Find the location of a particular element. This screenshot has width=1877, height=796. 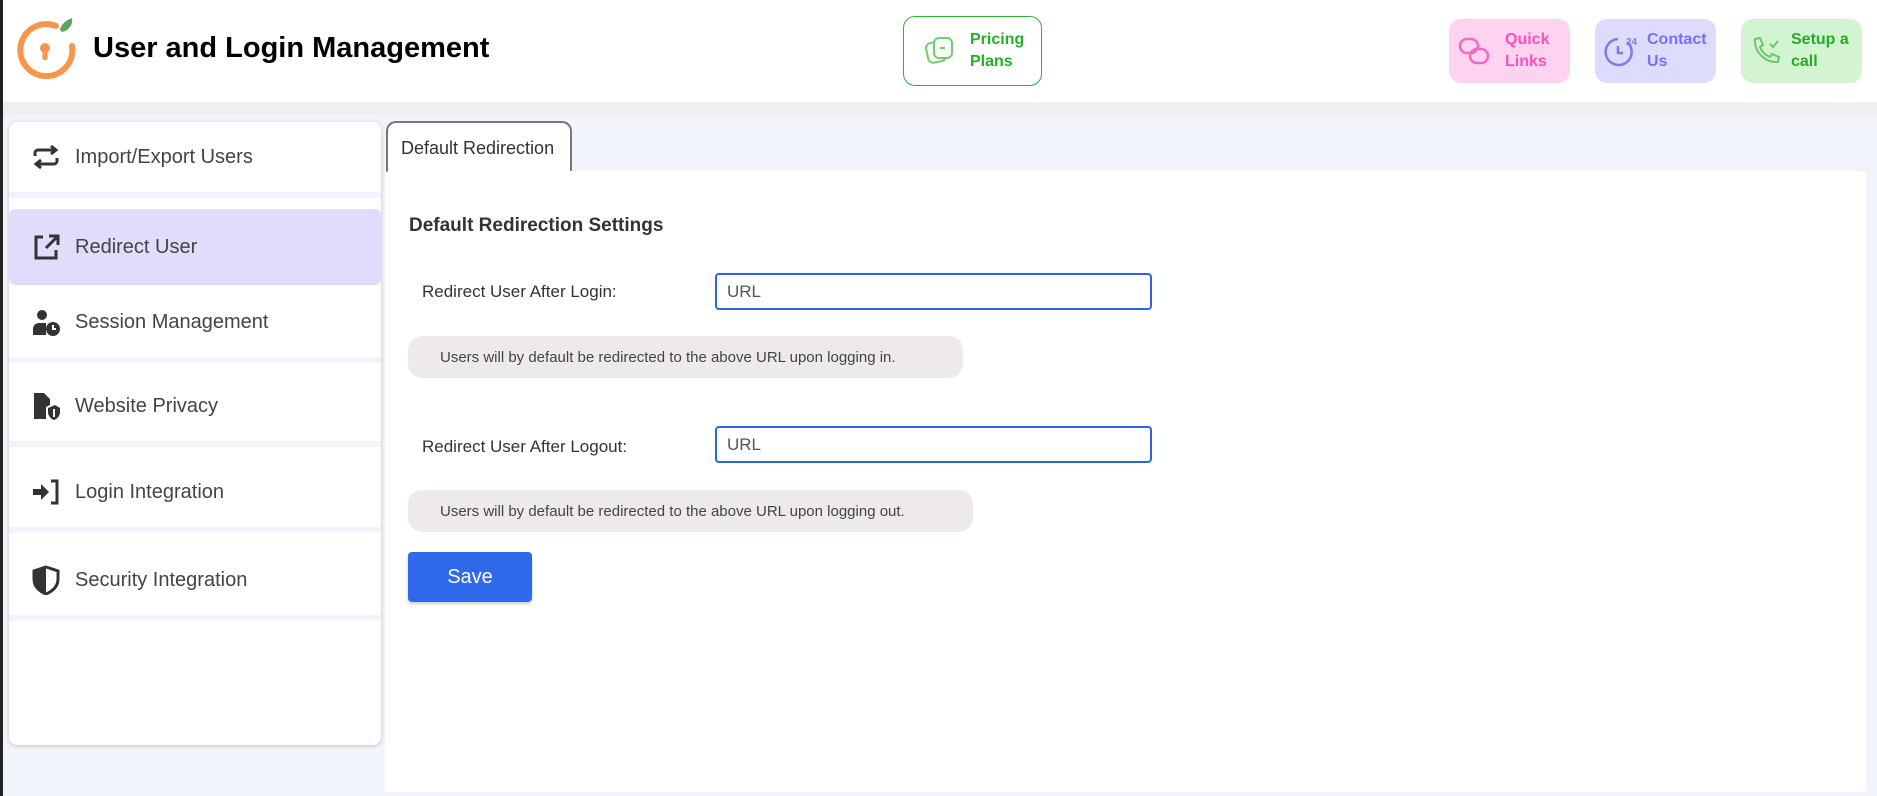

contact-us-label: Contact Us is located at coordinates (1677, 50).